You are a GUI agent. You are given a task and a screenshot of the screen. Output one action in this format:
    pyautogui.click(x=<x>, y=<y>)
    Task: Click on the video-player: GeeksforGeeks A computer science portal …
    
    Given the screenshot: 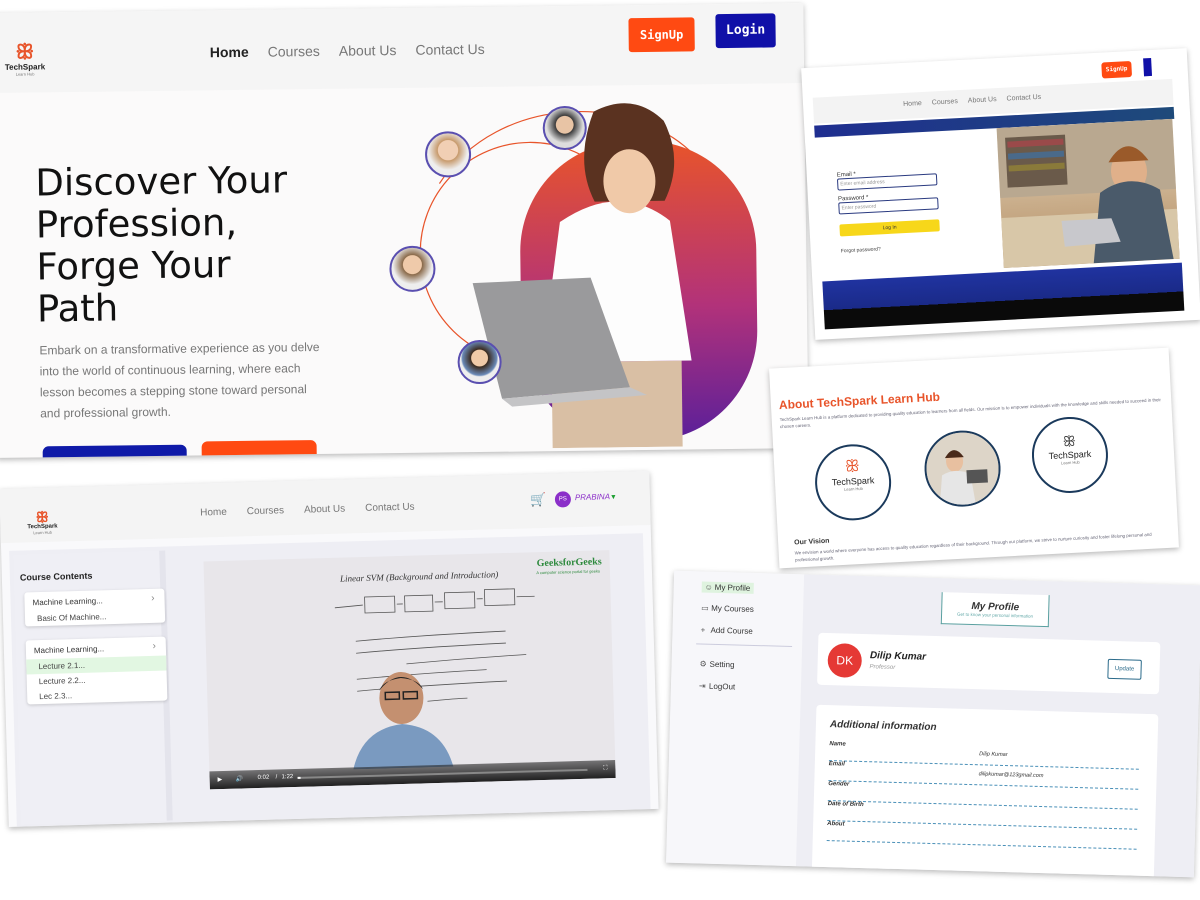 What is the action you would take?
    pyautogui.click(x=409, y=670)
    